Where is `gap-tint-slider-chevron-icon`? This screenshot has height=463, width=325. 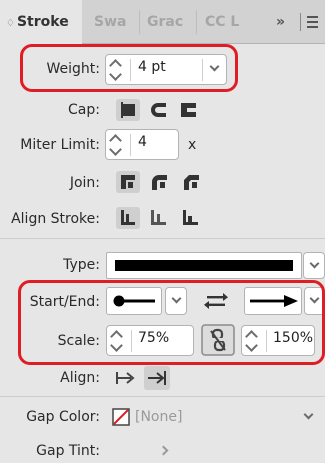
gap-tint-slider-chevron-icon is located at coordinates (163, 450).